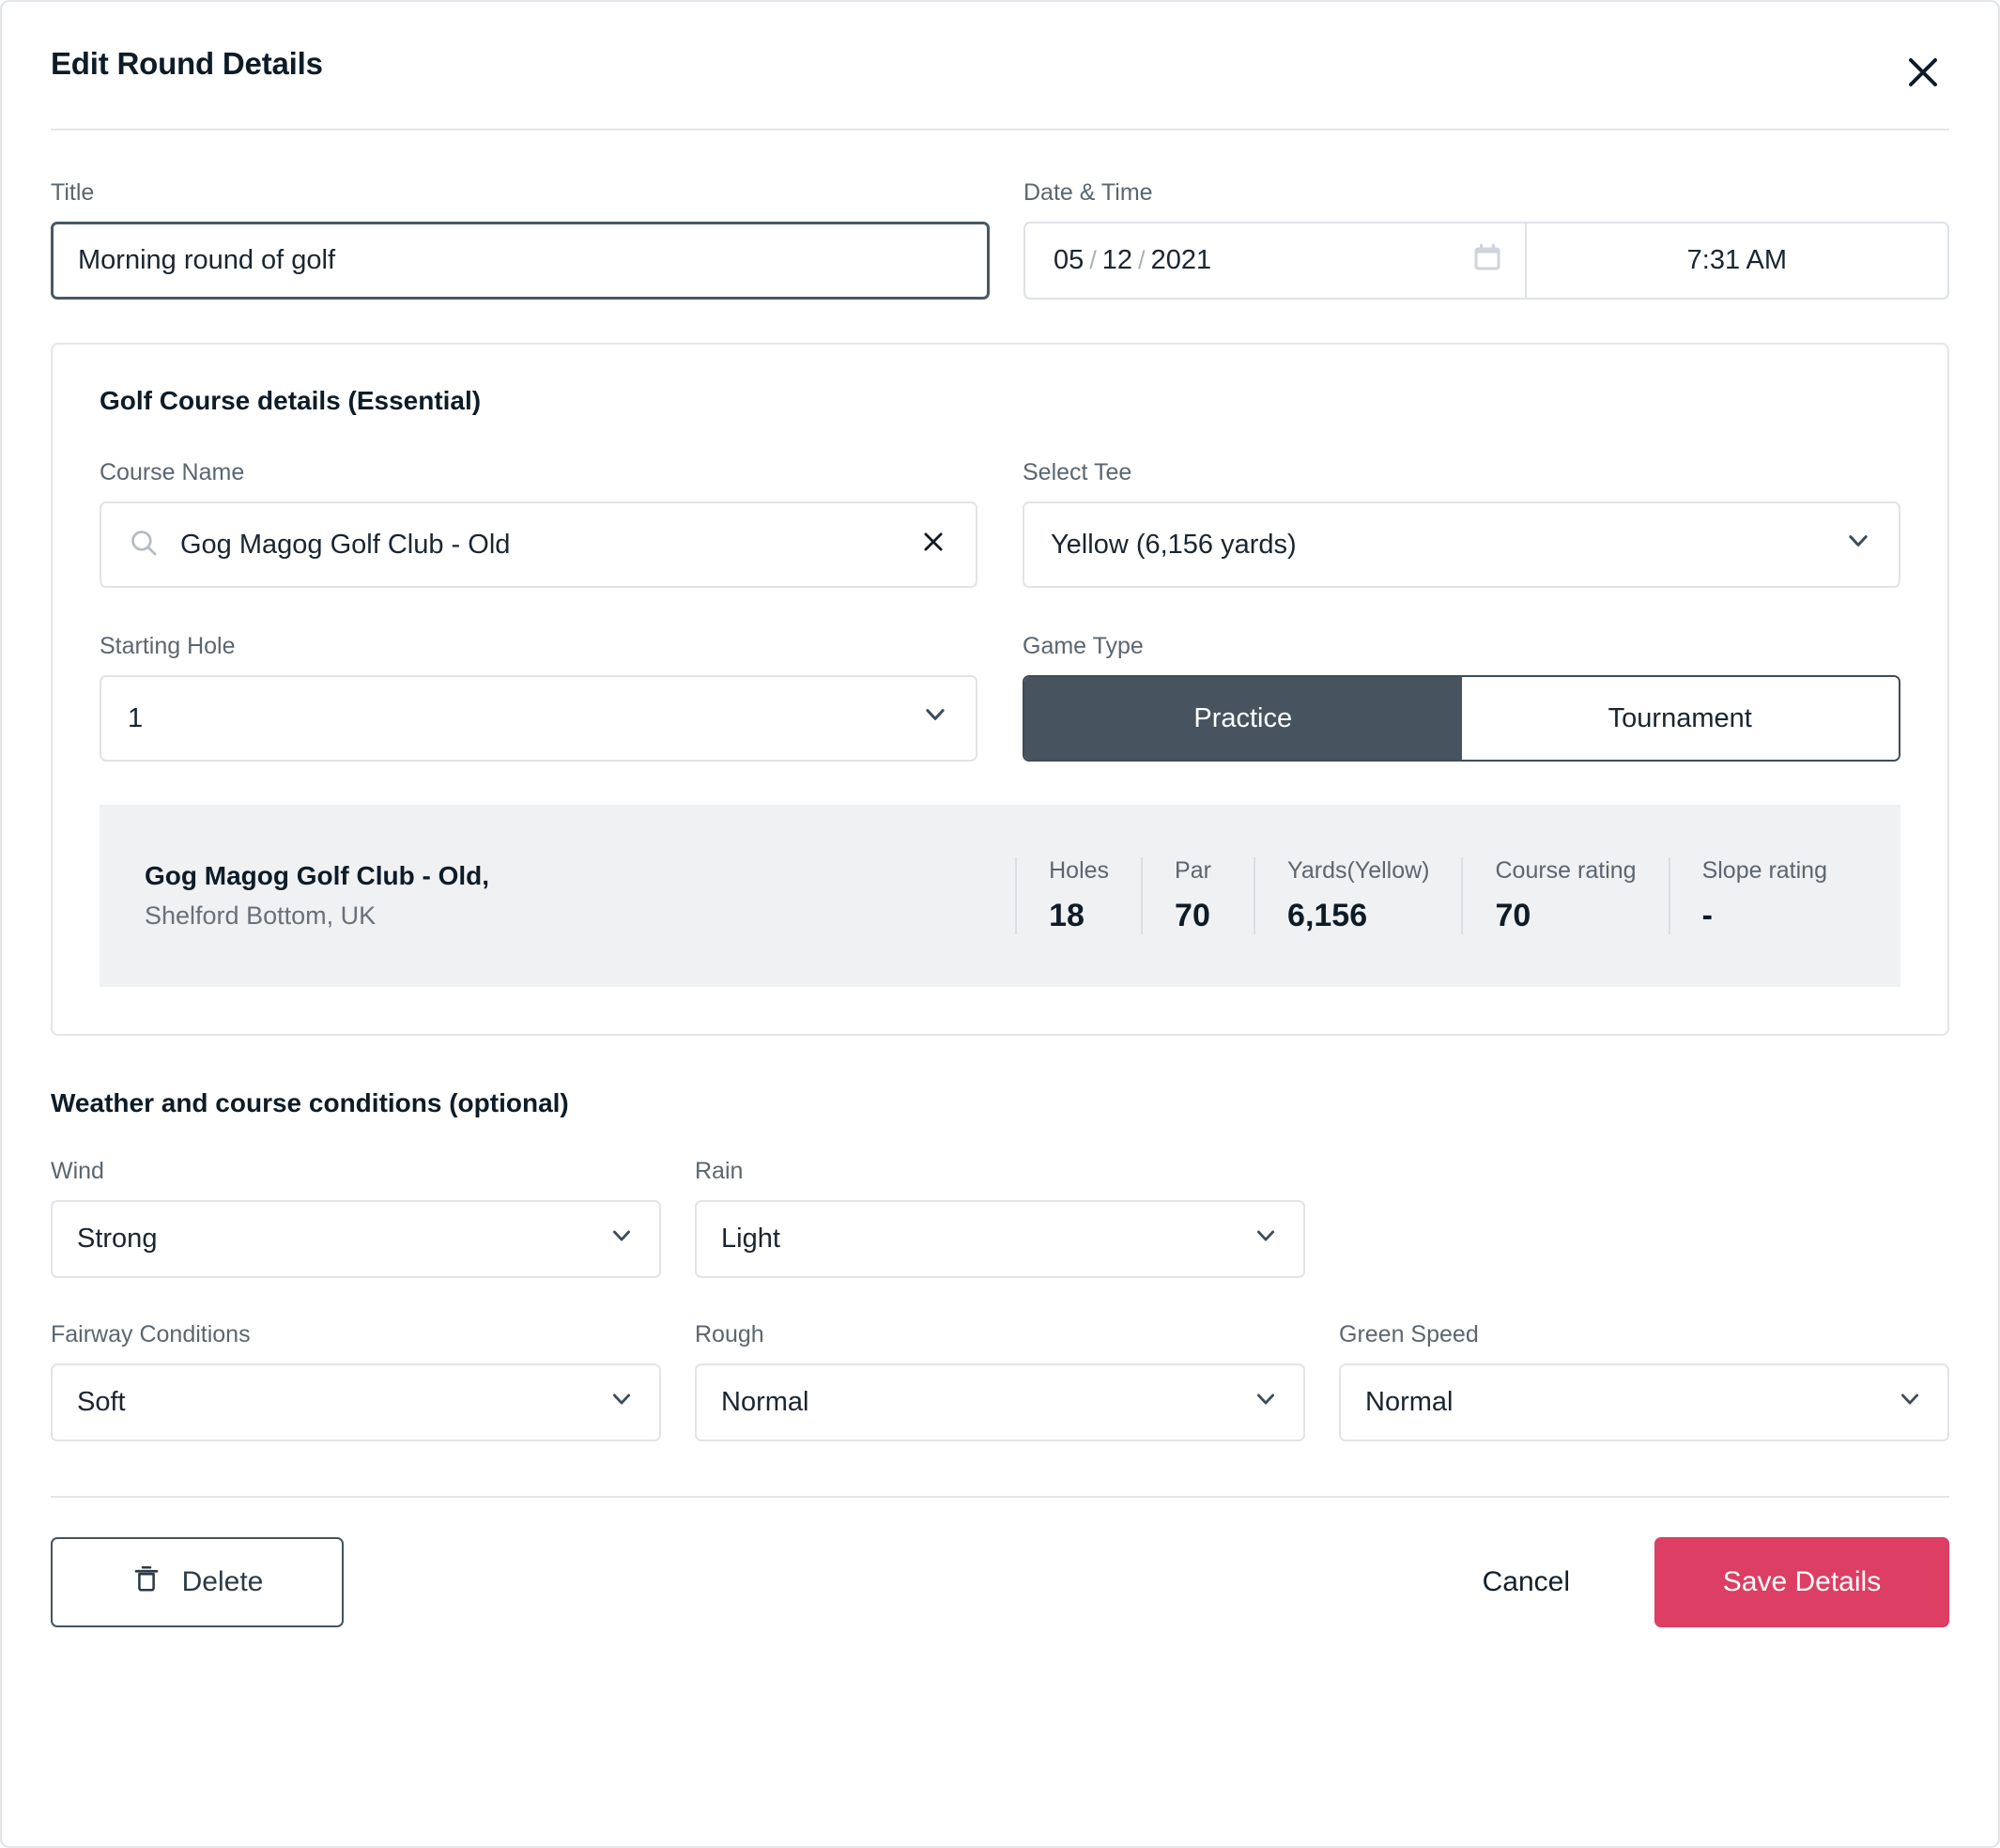 The height and width of the screenshot is (1848, 2000). Describe the element at coordinates (1409, 1334) in the screenshot. I see `green-speed-label: Green Speed` at that location.